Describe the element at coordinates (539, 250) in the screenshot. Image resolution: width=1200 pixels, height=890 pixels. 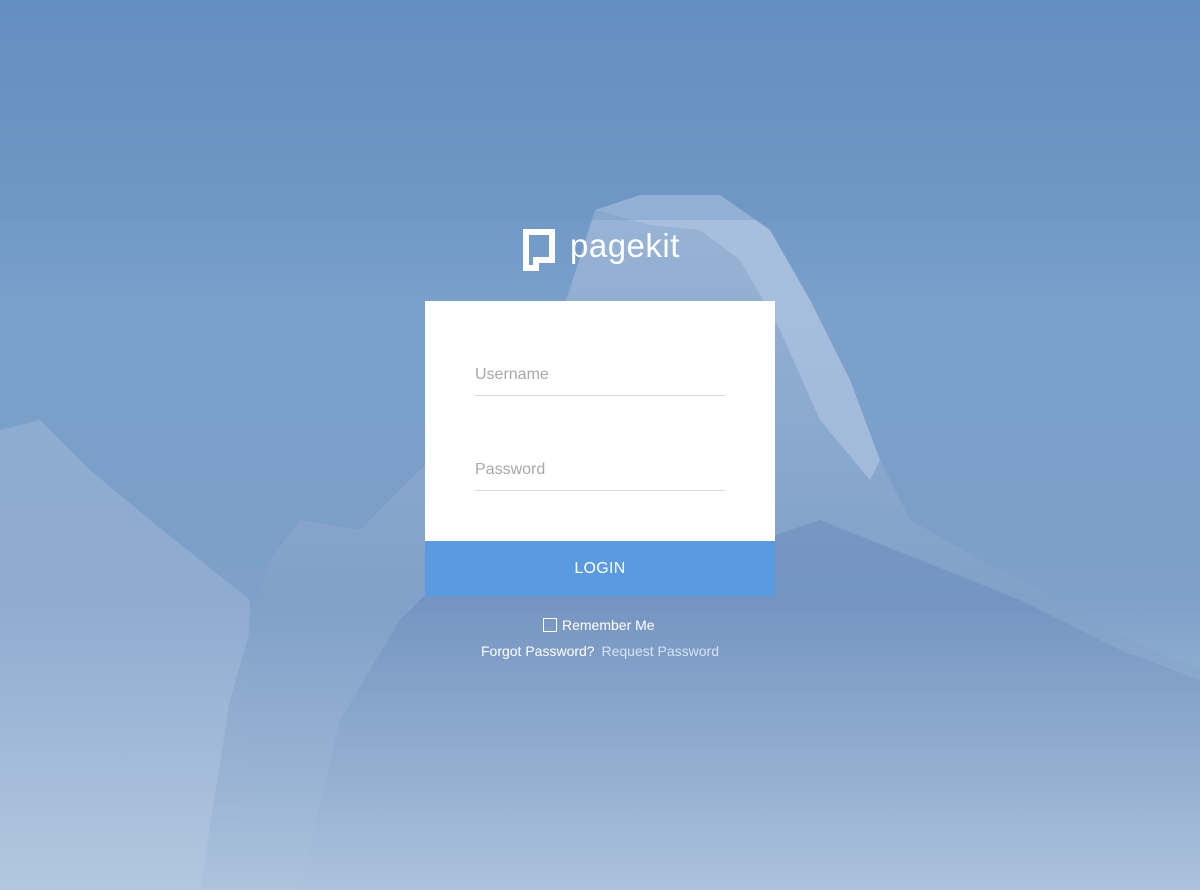
I see `pagekit-logo-icon` at that location.